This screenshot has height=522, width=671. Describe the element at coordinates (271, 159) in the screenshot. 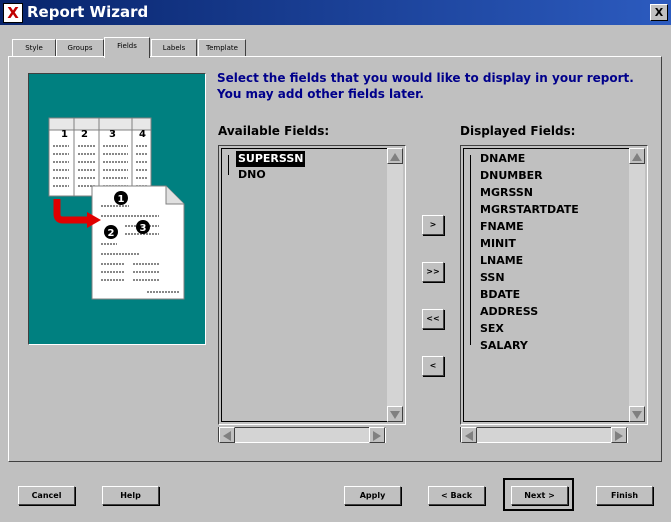

I see `available-field-item: SUPERSSN` at that location.